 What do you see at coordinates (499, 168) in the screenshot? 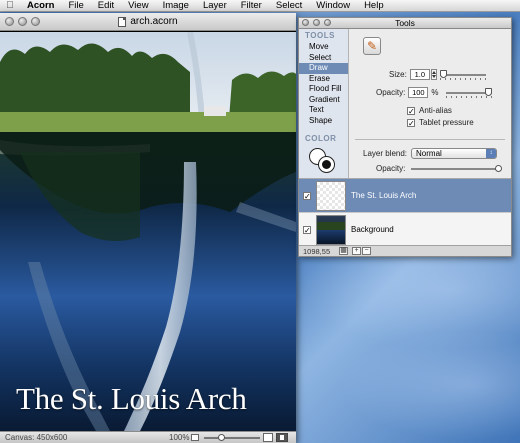
I see `layer-opacity-knob` at bounding box center [499, 168].